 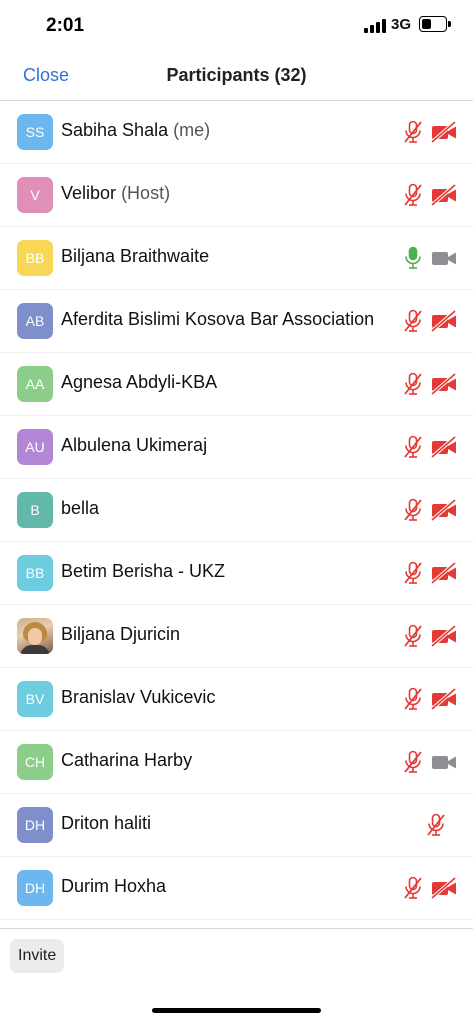 What do you see at coordinates (236, 699) in the screenshot?
I see `participant-row: BV Branislav Vukicevic` at bounding box center [236, 699].